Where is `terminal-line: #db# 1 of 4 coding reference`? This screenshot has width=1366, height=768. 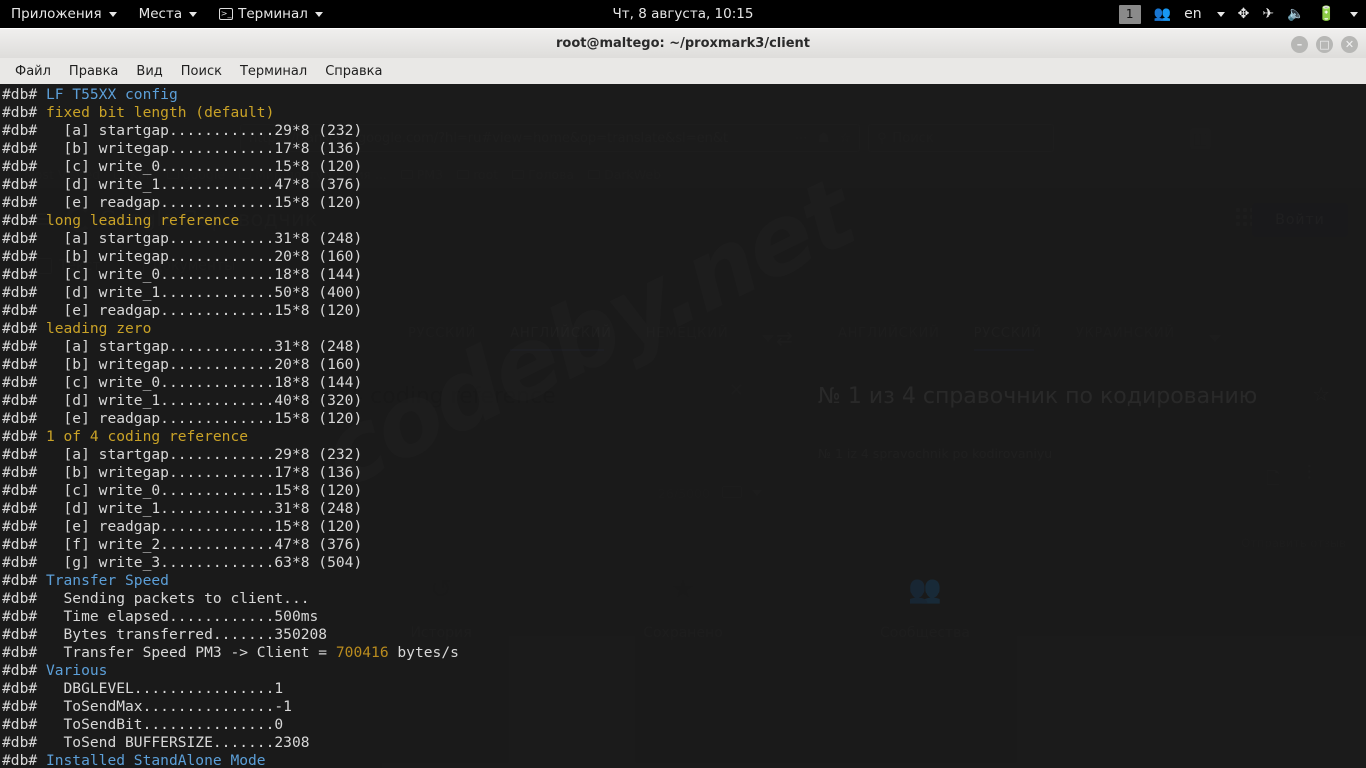 terminal-line: #db# 1 of 4 coding reference is located at coordinates (684, 437).